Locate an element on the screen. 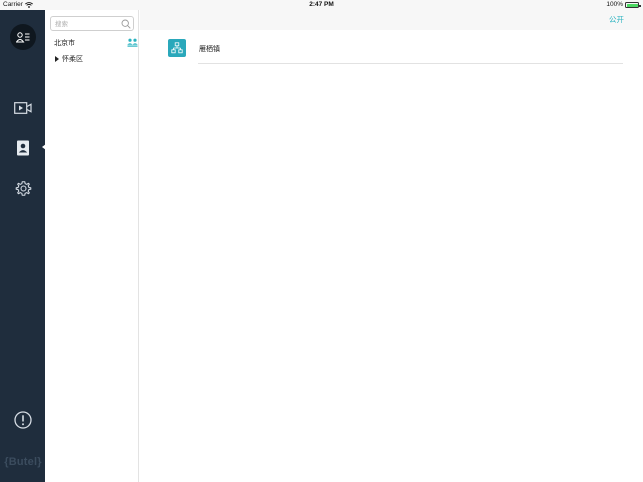 This screenshot has height=482, width=643. video-play-icon is located at coordinates (23, 108).